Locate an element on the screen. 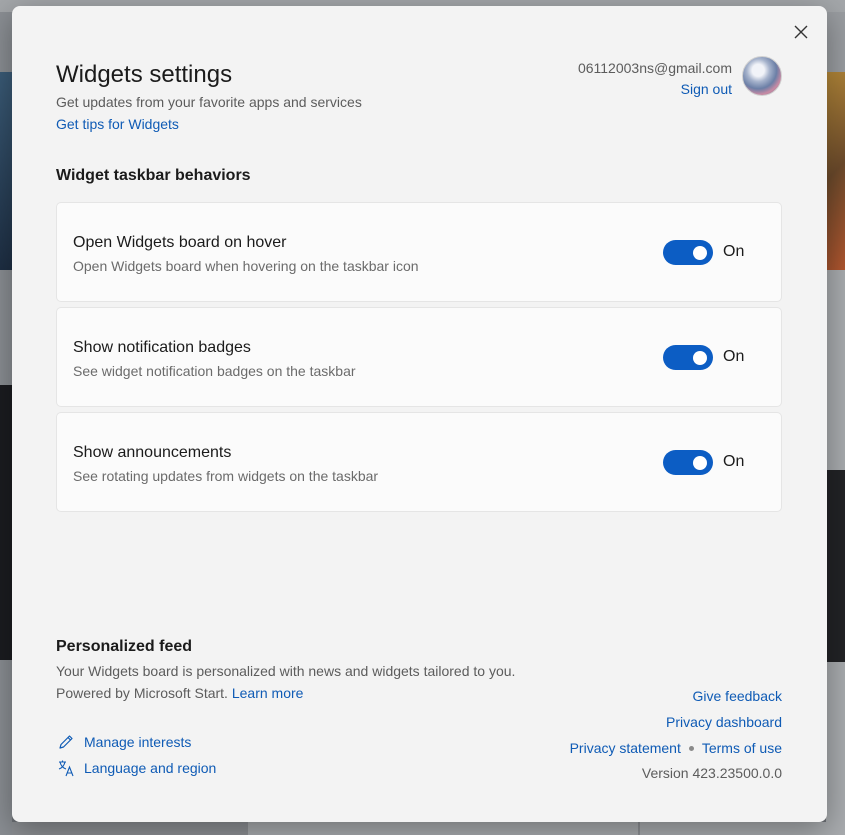 The image size is (845, 835). get-tips-link: Get tips for Widgets is located at coordinates (117, 124).